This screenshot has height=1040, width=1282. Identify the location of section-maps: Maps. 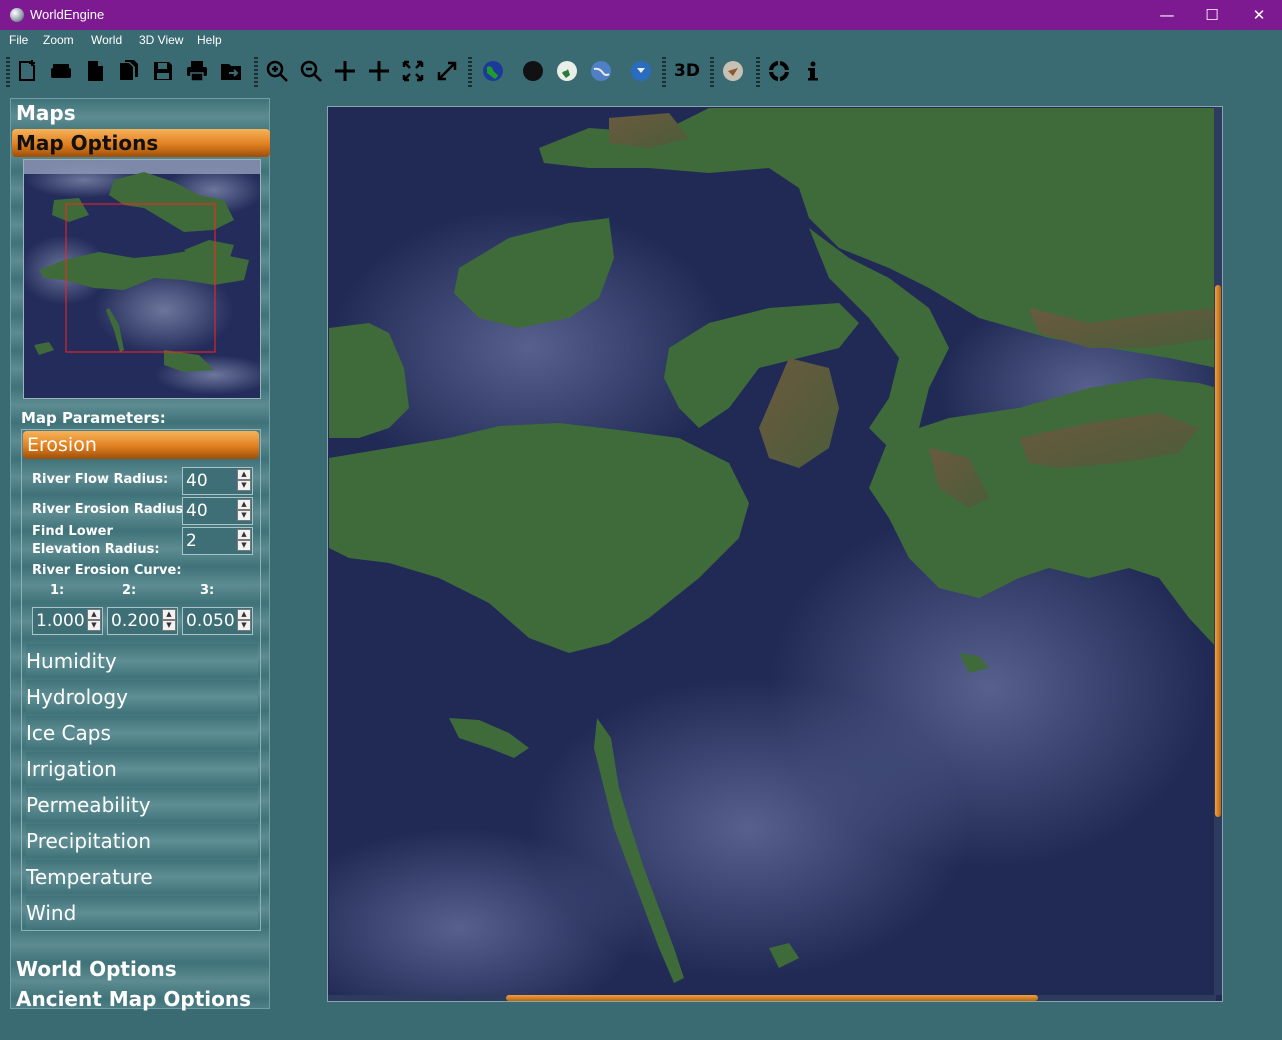
(141, 113).